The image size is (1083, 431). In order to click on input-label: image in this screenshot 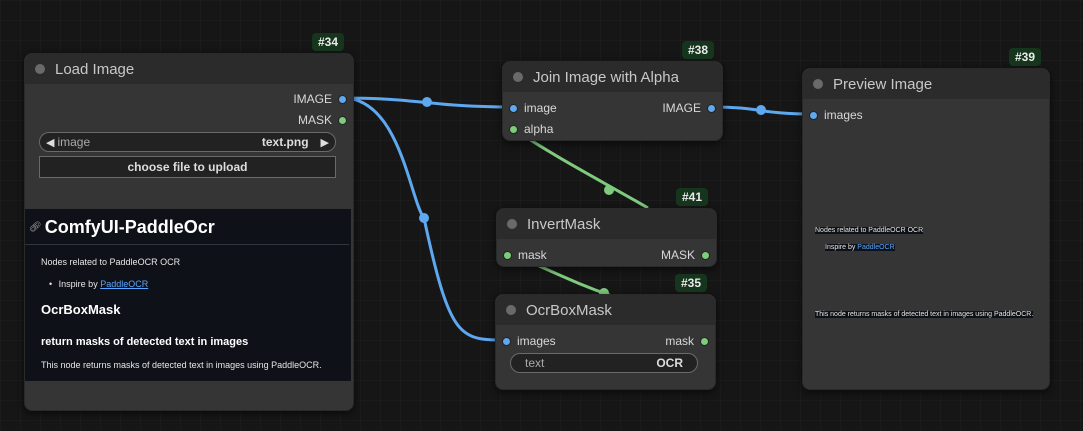, I will do `click(540, 108)`.